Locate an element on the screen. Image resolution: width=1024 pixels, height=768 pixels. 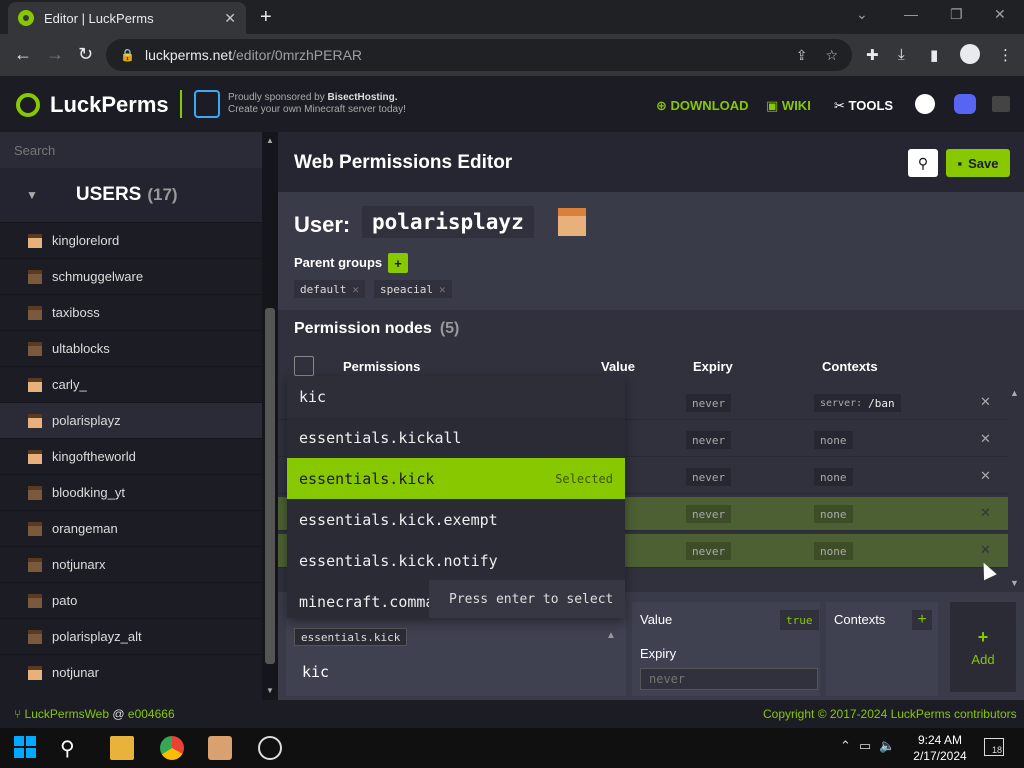
file-explorer-icon is located at coordinates (122, 748).